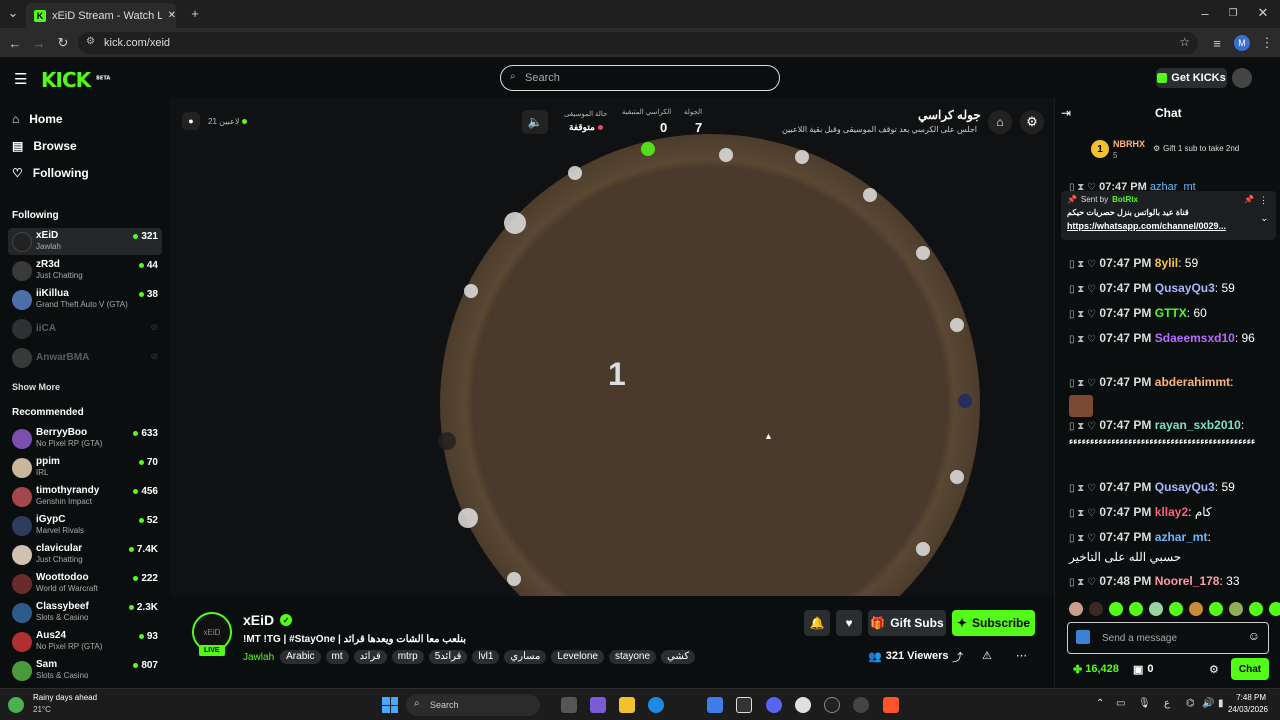 This screenshot has height=720, width=1280. What do you see at coordinates (525, 657) in the screenshot?
I see `stream-tag: مساري` at bounding box center [525, 657].